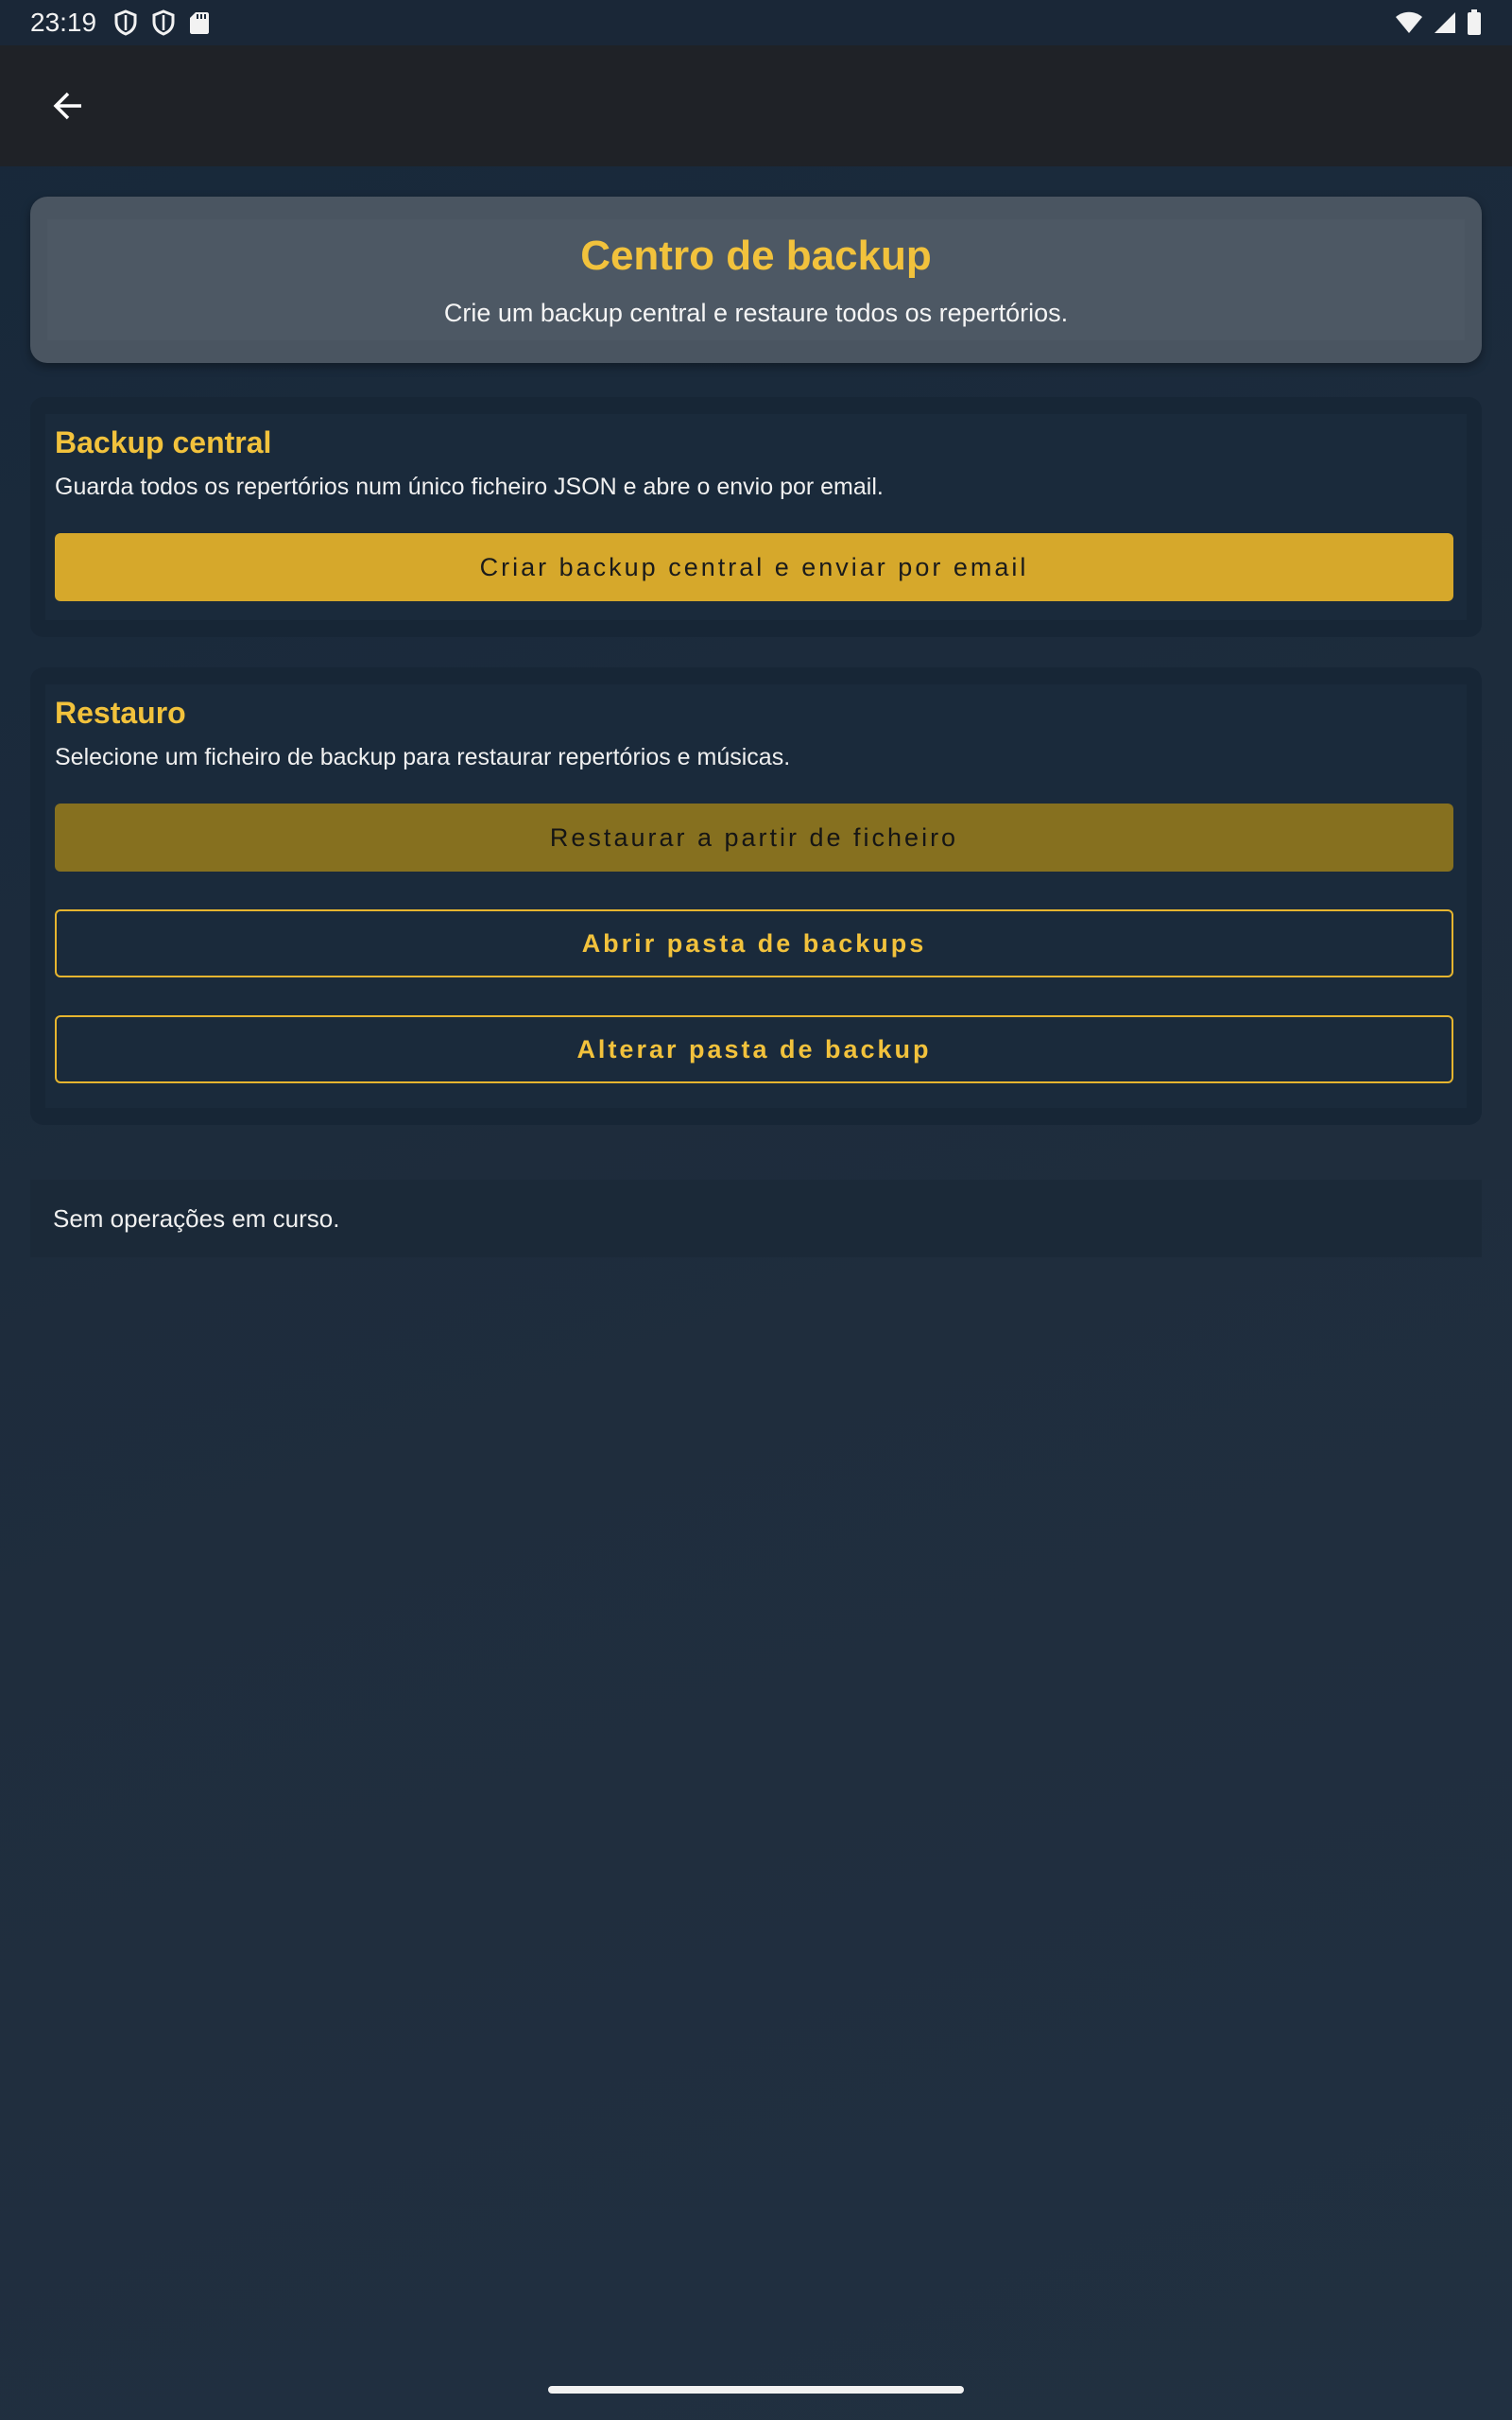 This screenshot has height=2420, width=1512. I want to click on create-backup-email-button: Criar backup central e enviar por email, so click(754, 567).